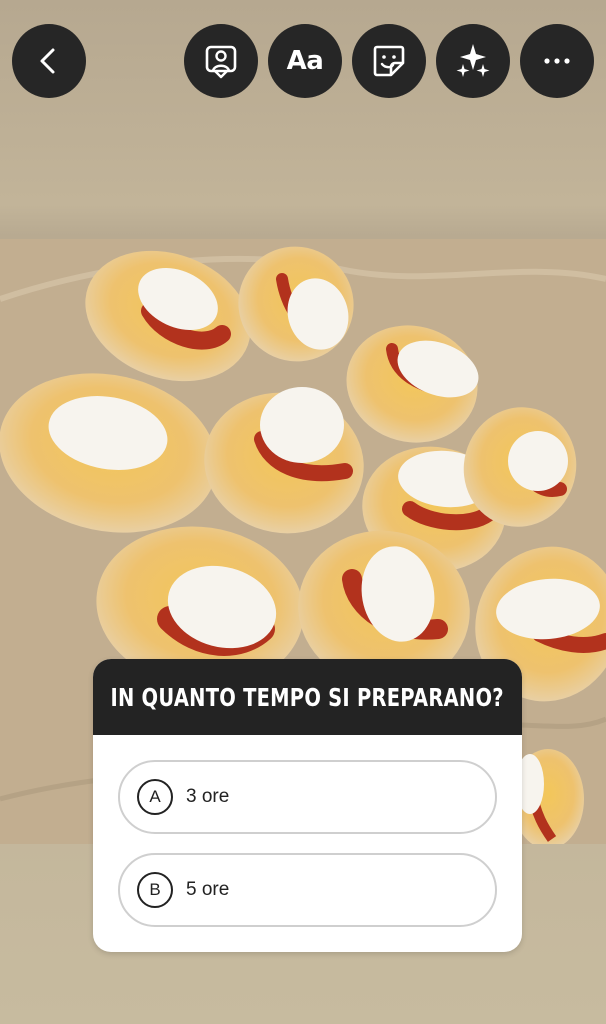 This screenshot has width=606, height=1024. I want to click on quiz-option-a: A 3 ore, so click(307, 797).